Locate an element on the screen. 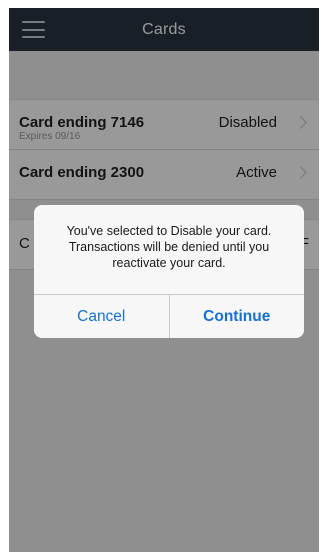 The image size is (326, 552). cancel-button: Cancel is located at coordinates (102, 316).